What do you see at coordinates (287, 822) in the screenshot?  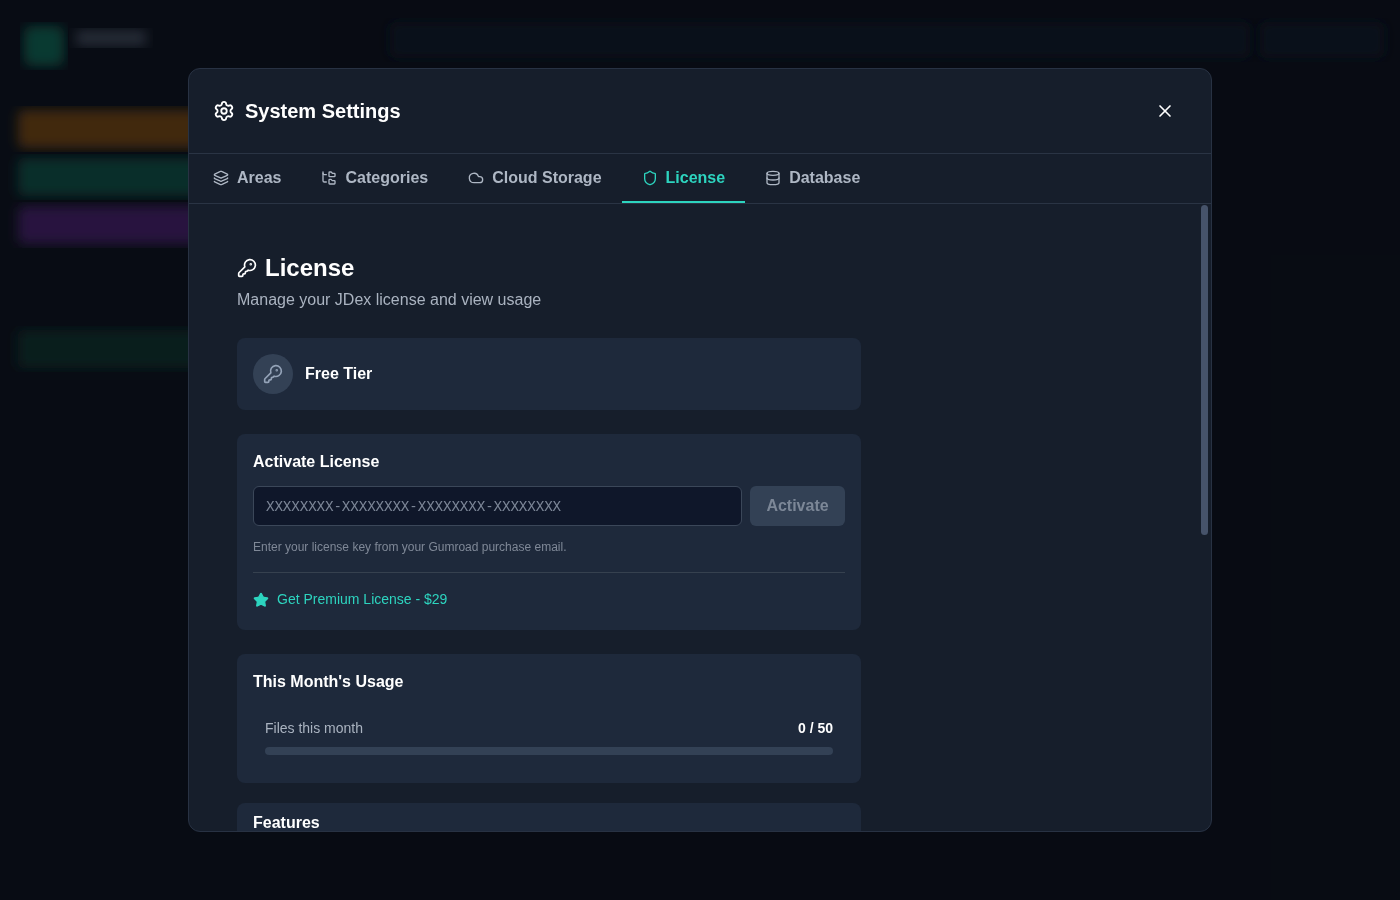 I see `card-title: Features` at bounding box center [287, 822].